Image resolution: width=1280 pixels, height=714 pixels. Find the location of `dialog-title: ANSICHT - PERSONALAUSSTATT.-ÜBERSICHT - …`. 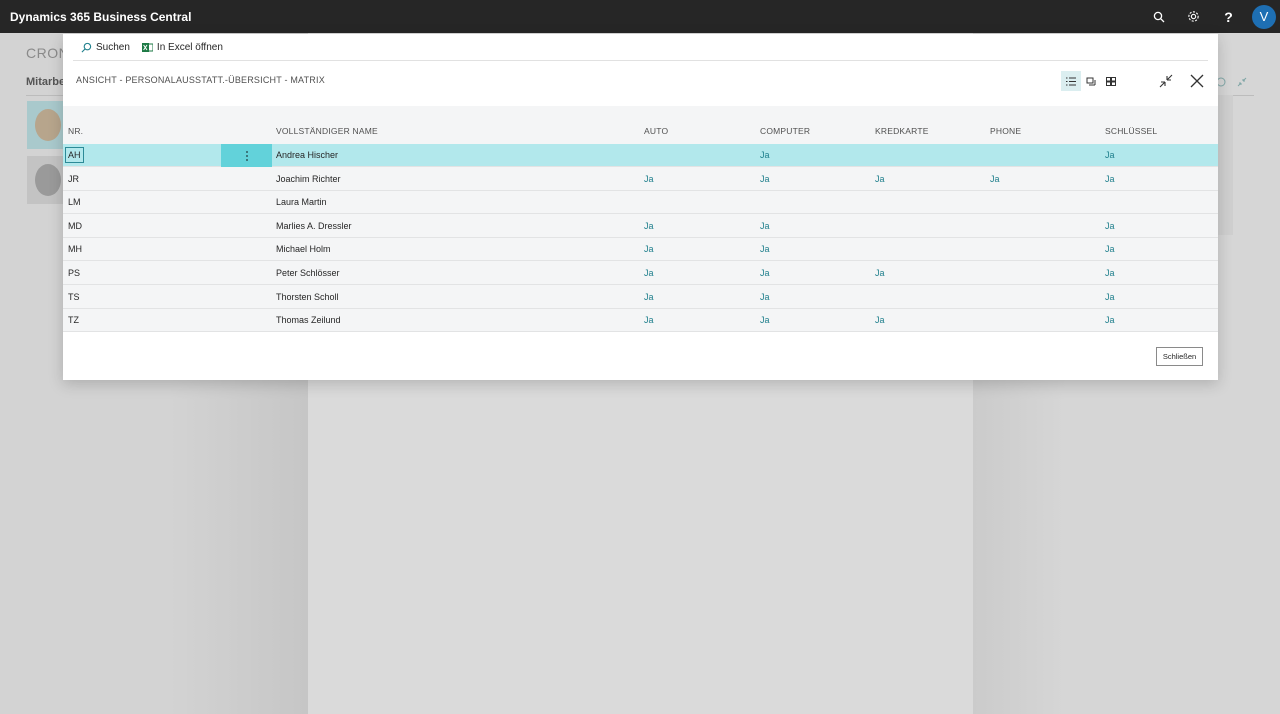

dialog-title: ANSICHT - PERSONALAUSSTATT.-ÜBERSICHT - … is located at coordinates (200, 80).